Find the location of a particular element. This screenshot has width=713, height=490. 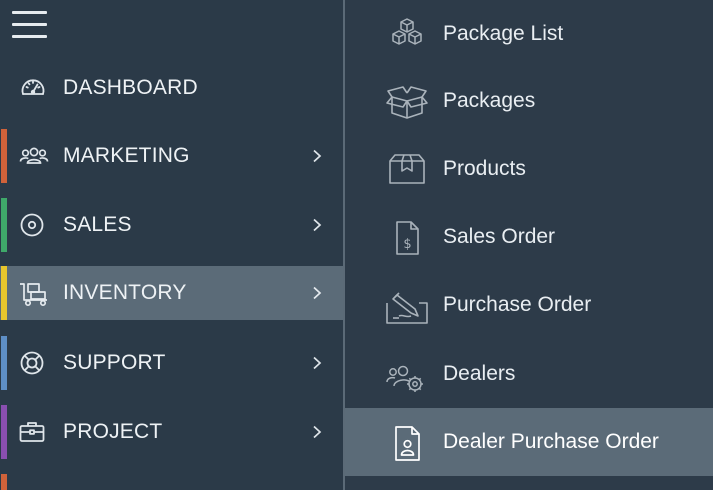

signature-icon is located at coordinates (407, 305).